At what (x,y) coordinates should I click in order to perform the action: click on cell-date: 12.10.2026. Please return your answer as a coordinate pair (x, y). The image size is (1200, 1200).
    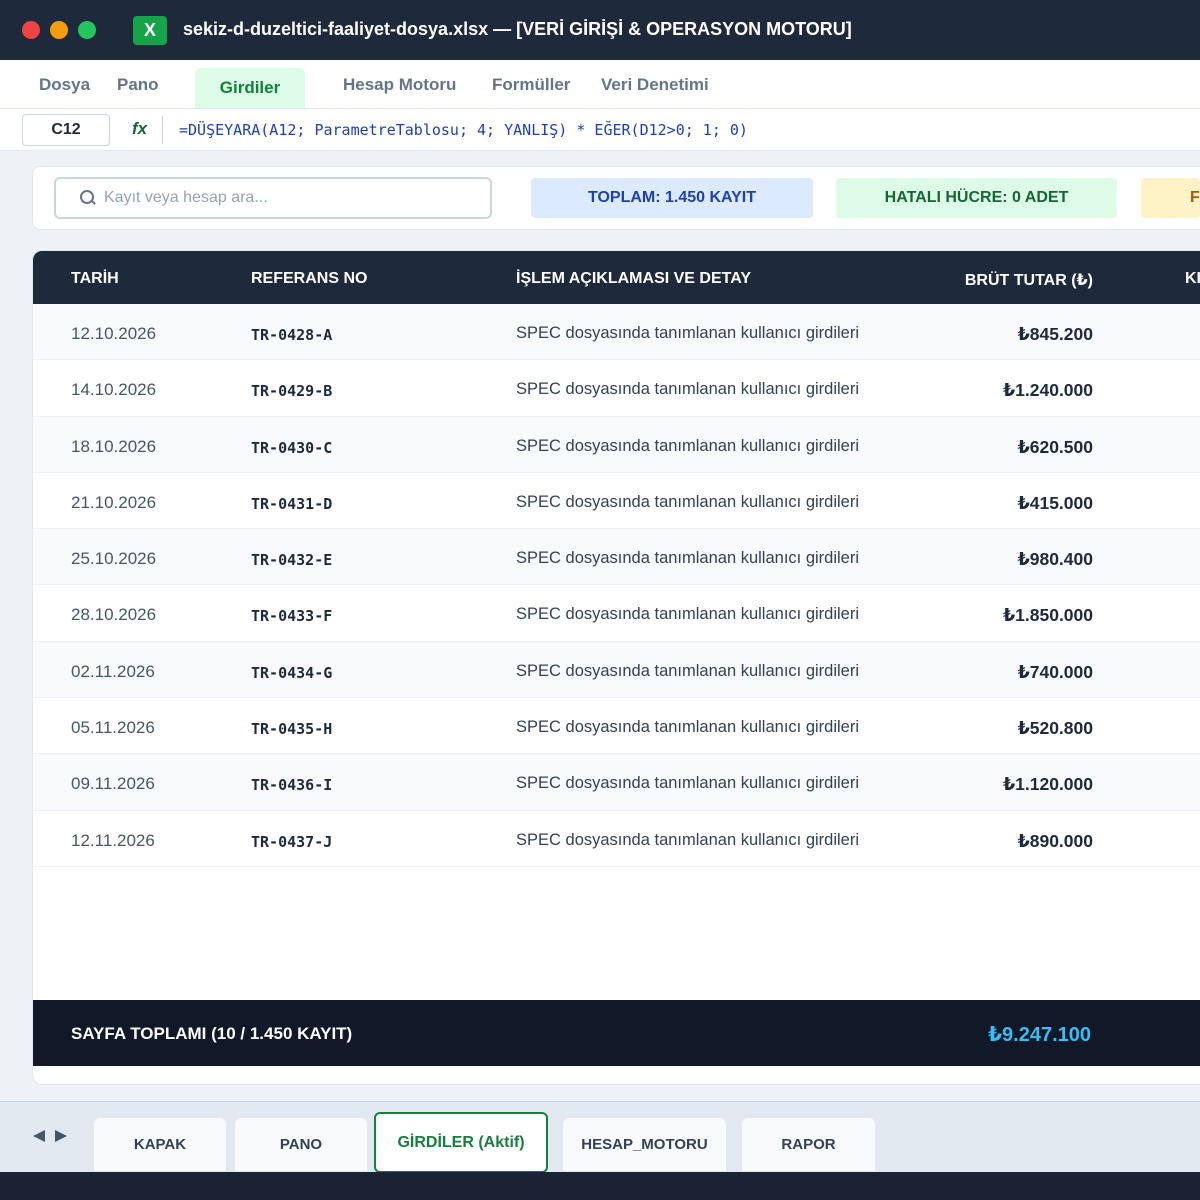
    Looking at the image, I should click on (113, 334).